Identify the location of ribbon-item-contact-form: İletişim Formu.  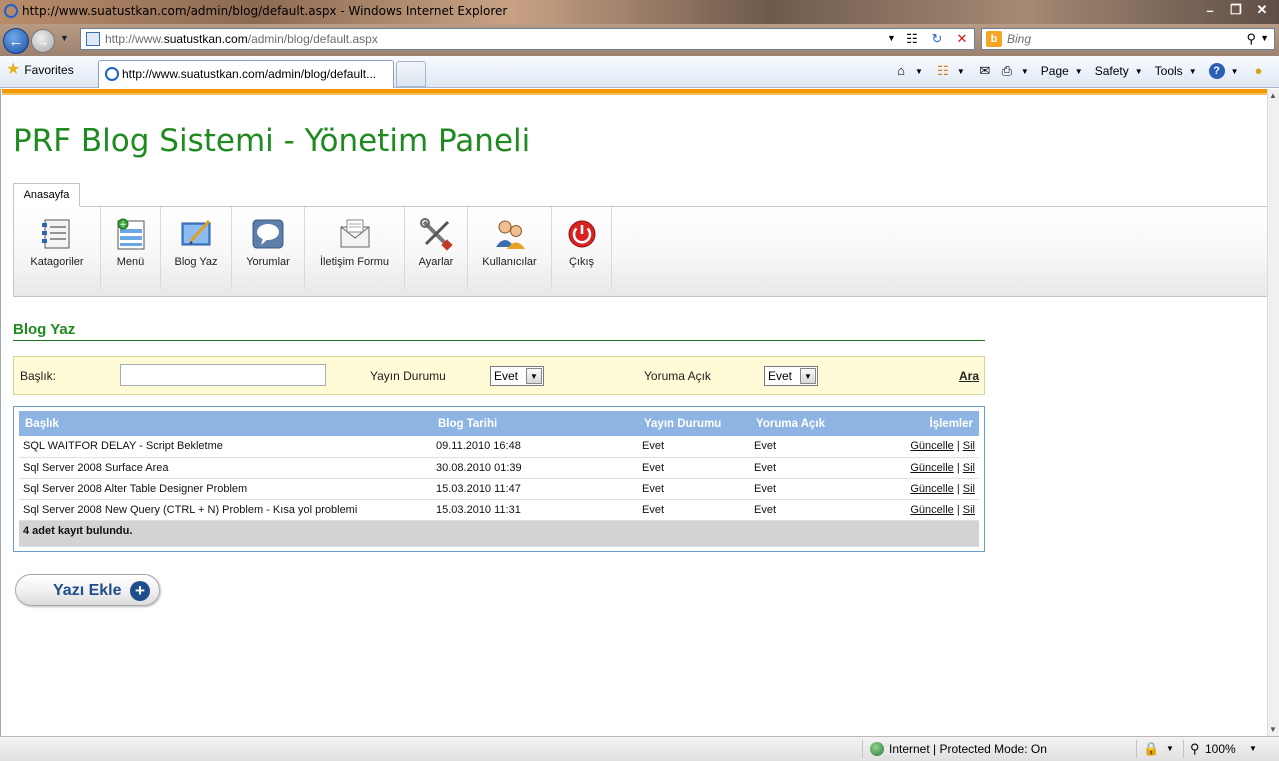
(355, 248).